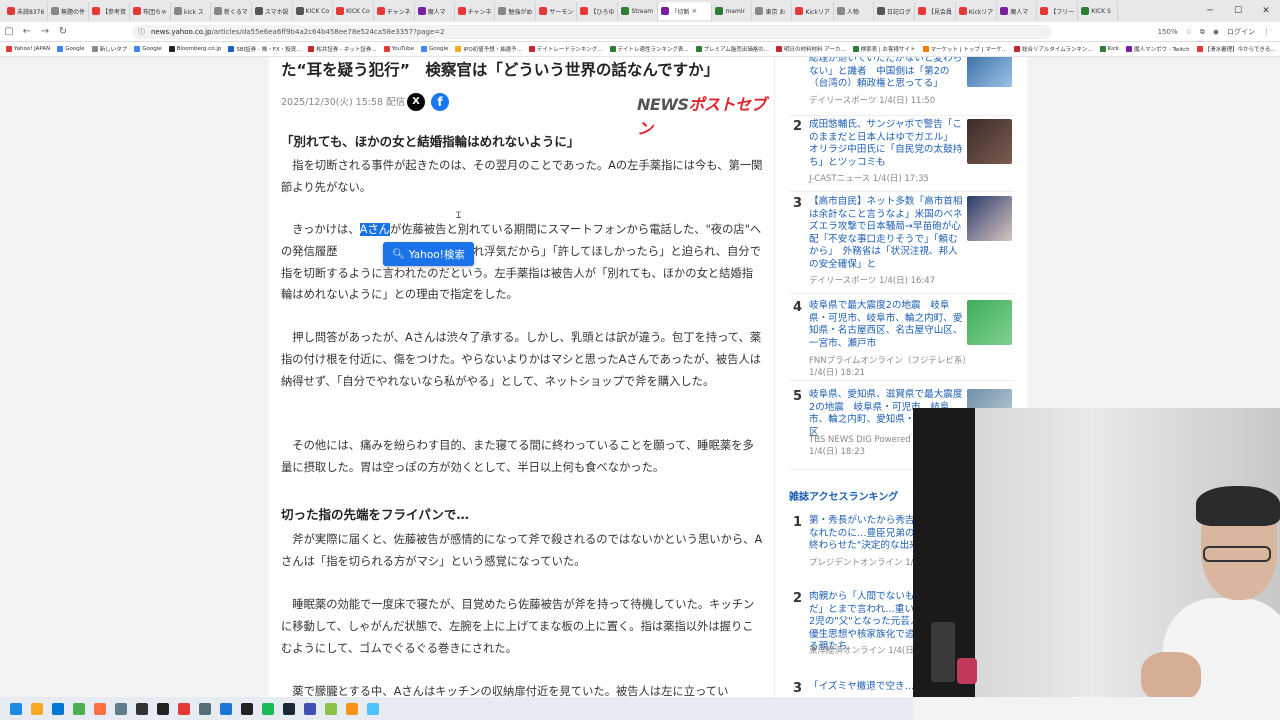  Describe the element at coordinates (309, 708) in the screenshot. I see `app-icon` at that location.